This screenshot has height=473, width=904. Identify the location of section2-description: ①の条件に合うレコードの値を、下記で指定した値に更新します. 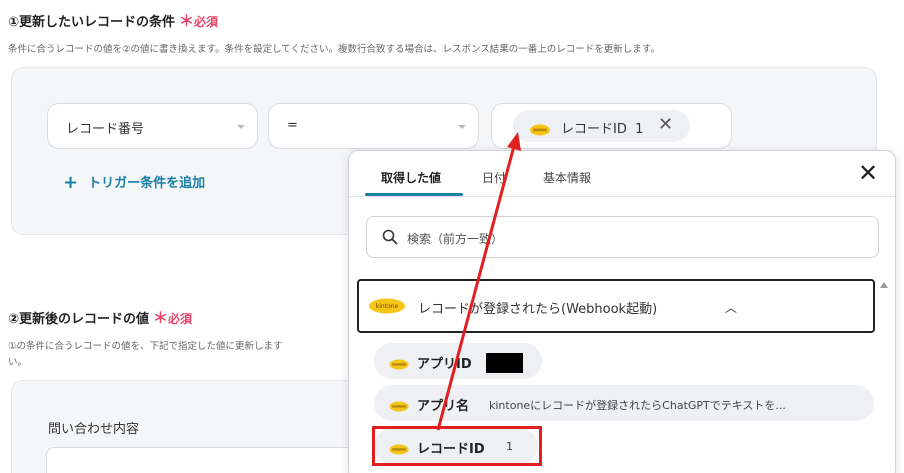
(145, 346).